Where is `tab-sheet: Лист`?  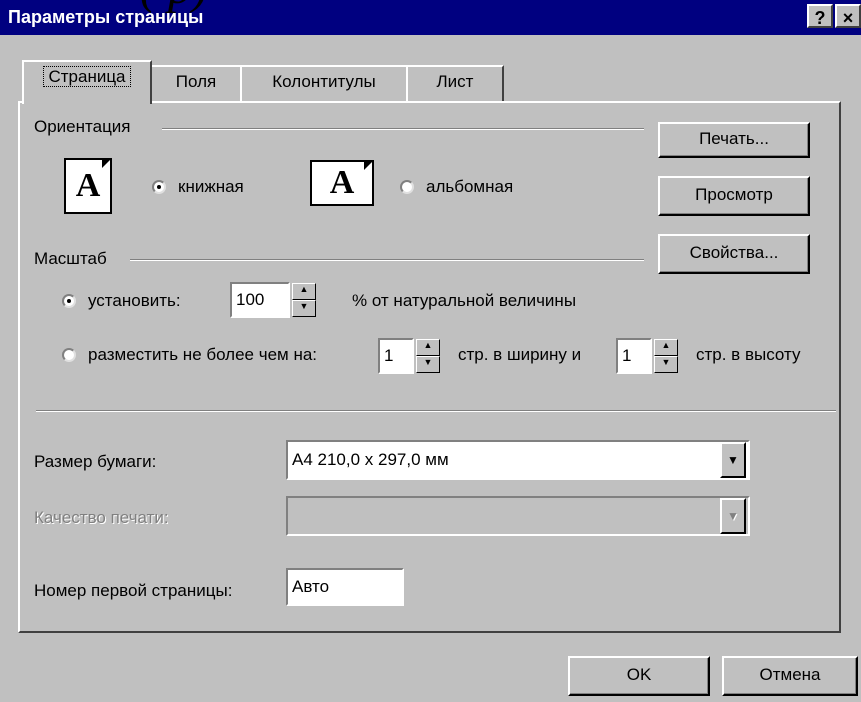 tab-sheet: Лист is located at coordinates (455, 83).